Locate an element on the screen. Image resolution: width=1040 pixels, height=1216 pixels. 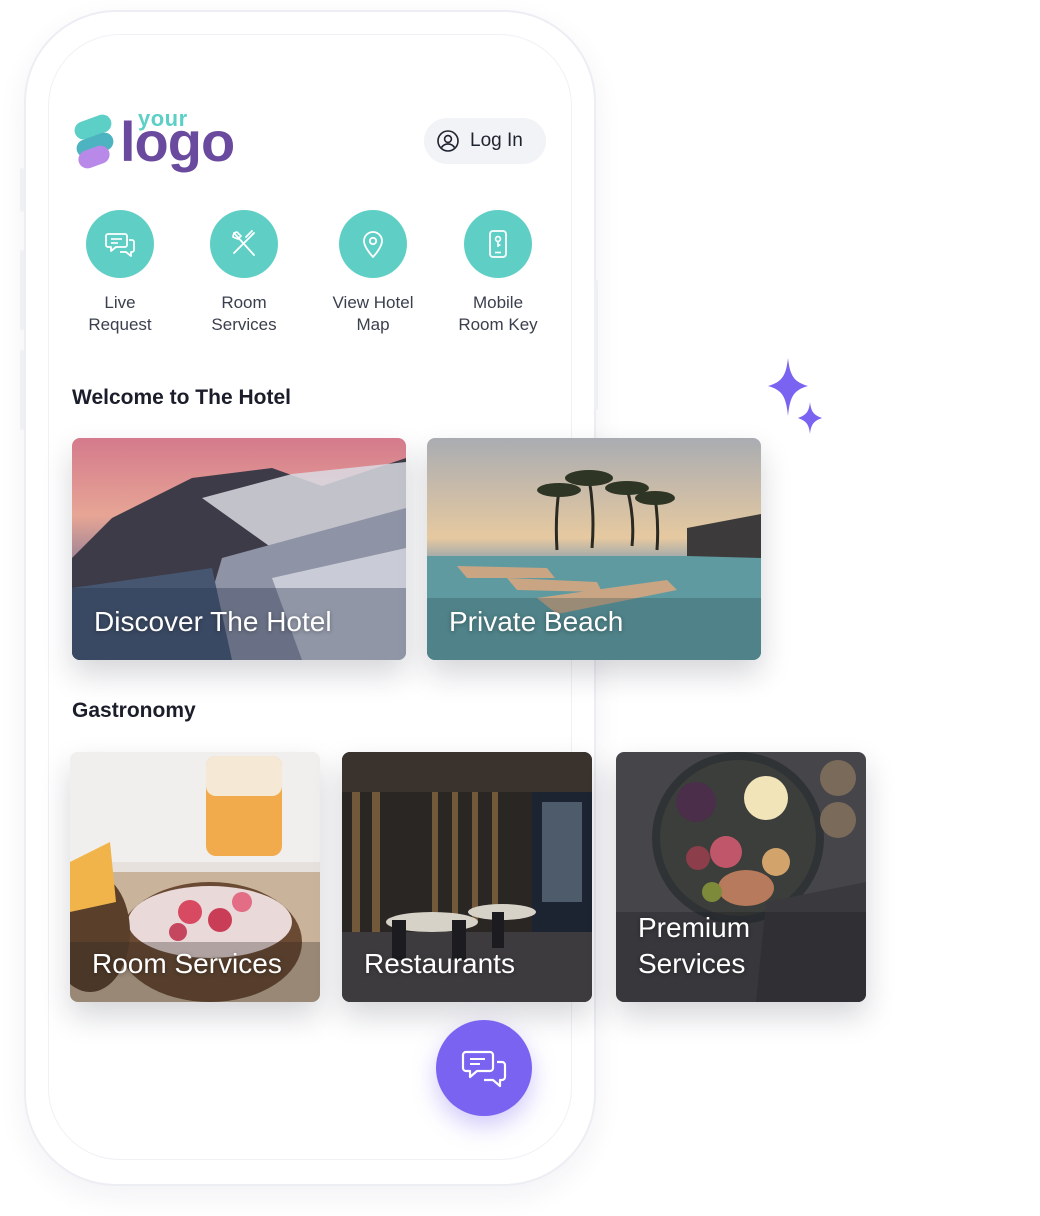
section-title-gastronomy: Gastronomy is located at coordinates (134, 710).